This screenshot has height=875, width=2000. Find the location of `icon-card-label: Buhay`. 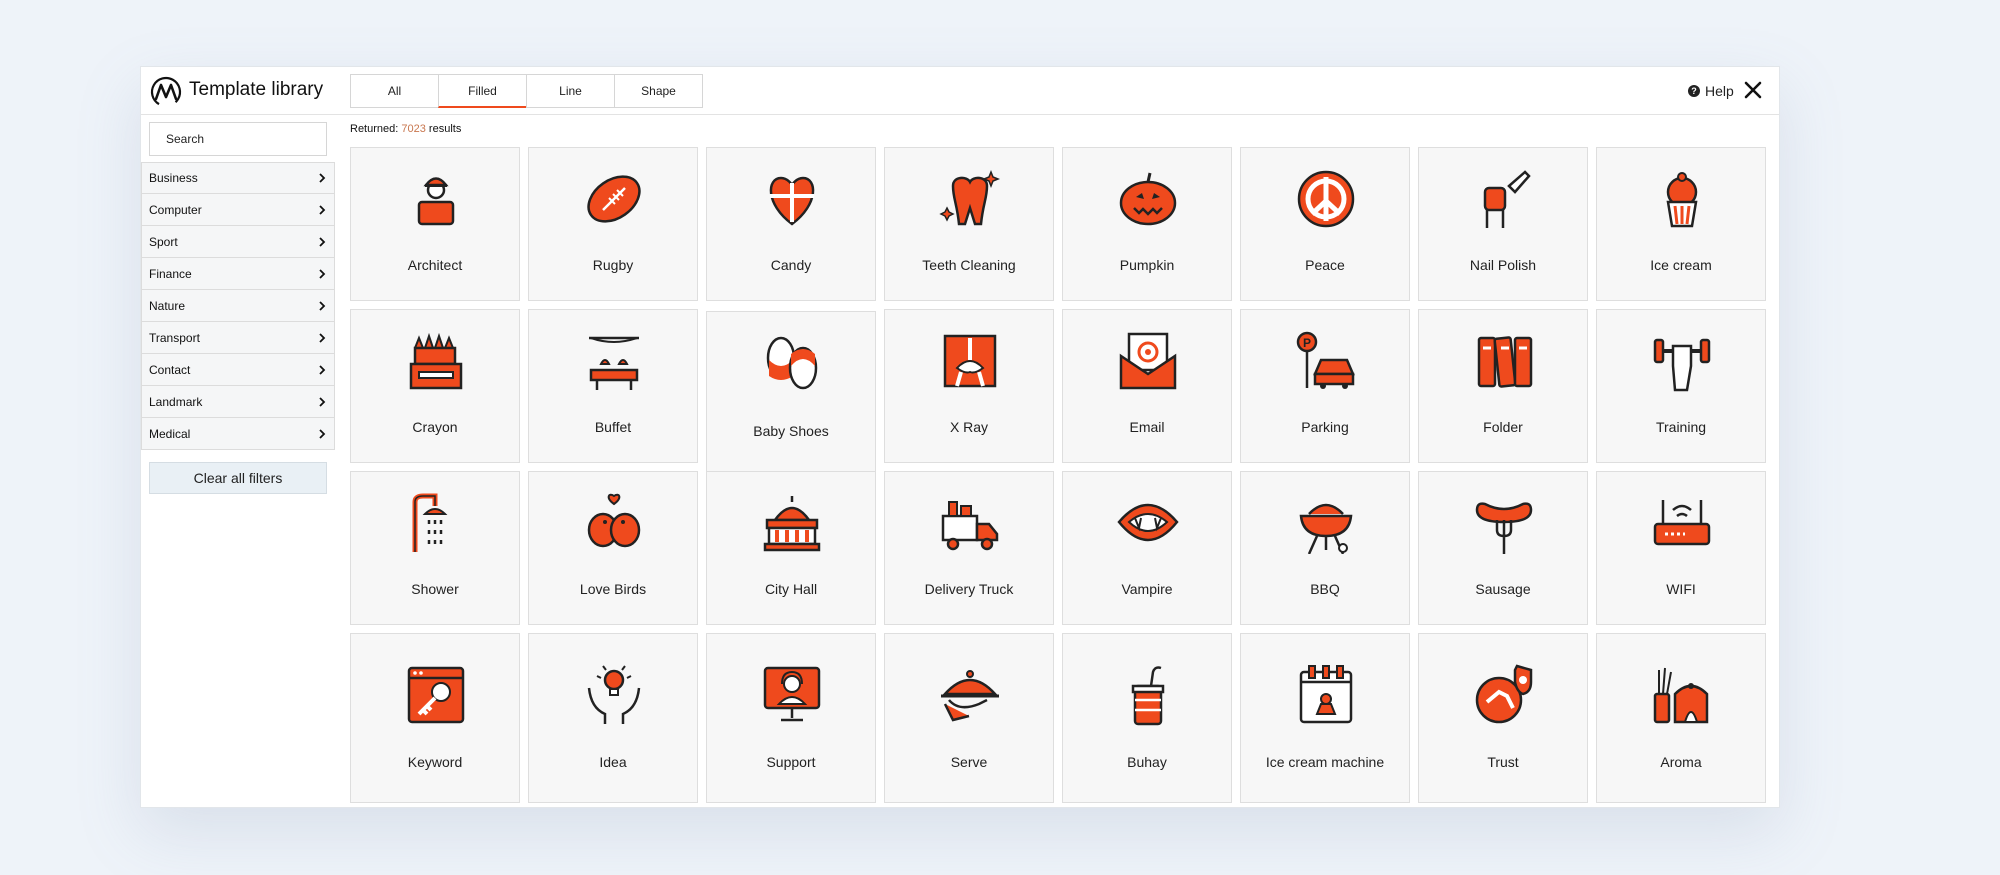

icon-card-label: Buhay is located at coordinates (1147, 762).